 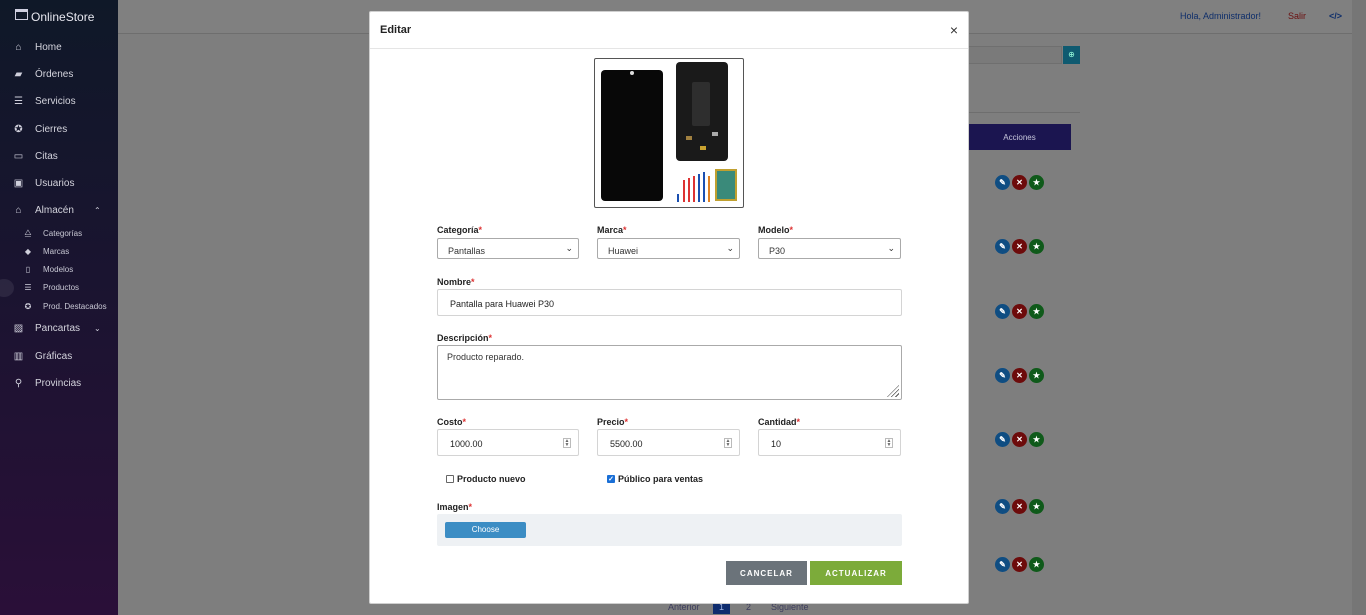 I want to click on repair-pad-image, so click(x=726, y=185).